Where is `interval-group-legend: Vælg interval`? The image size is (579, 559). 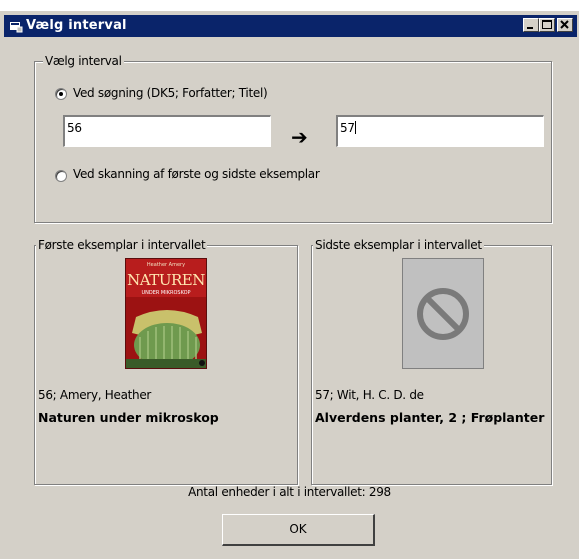 interval-group-legend: Vælg interval is located at coordinates (83, 61).